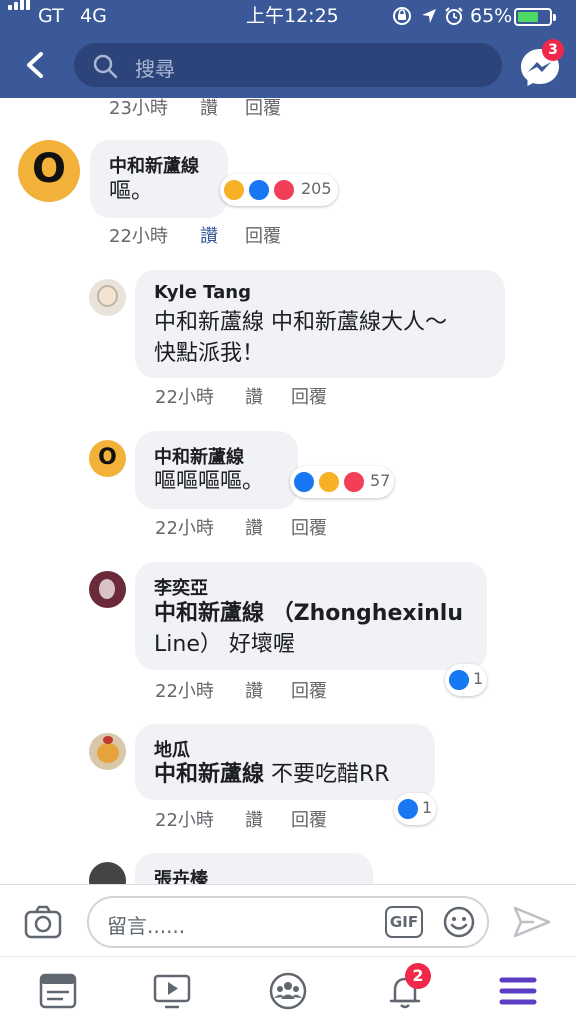 This screenshot has height=1024, width=576. I want to click on comment-bubble: 李奕亞 中和新蘆線 （Zhonghexinlu Line） 好壞喔, so click(311, 616).